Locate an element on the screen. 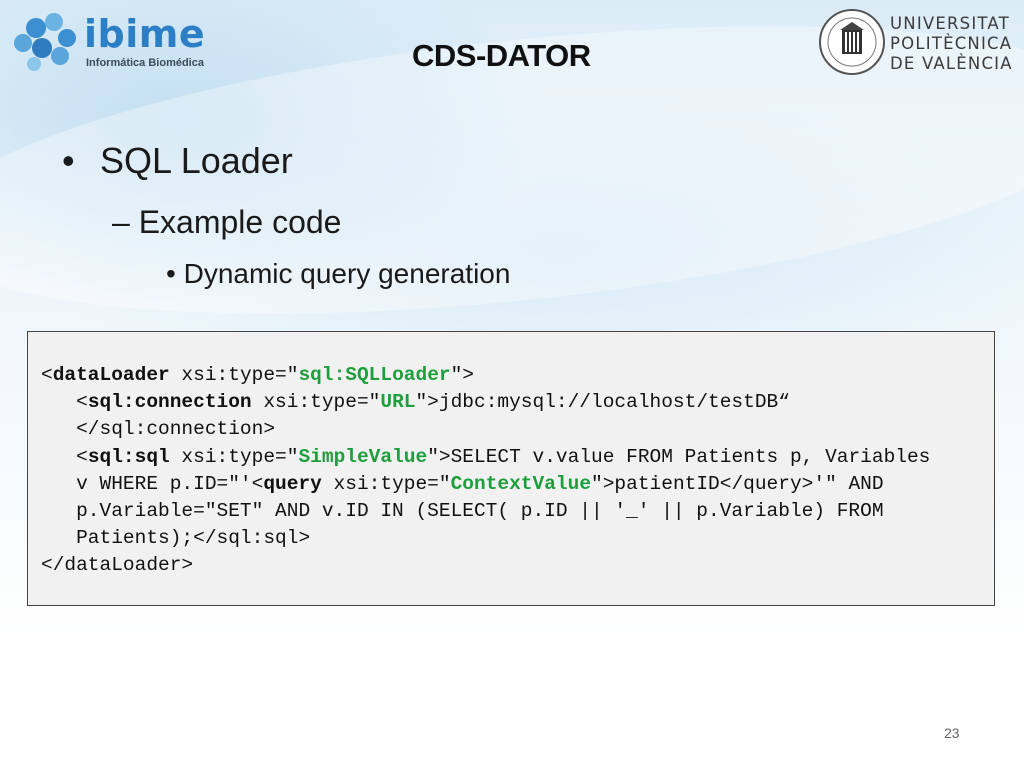 The image size is (1024, 768). code-tag: dataLoader is located at coordinates (111, 375).